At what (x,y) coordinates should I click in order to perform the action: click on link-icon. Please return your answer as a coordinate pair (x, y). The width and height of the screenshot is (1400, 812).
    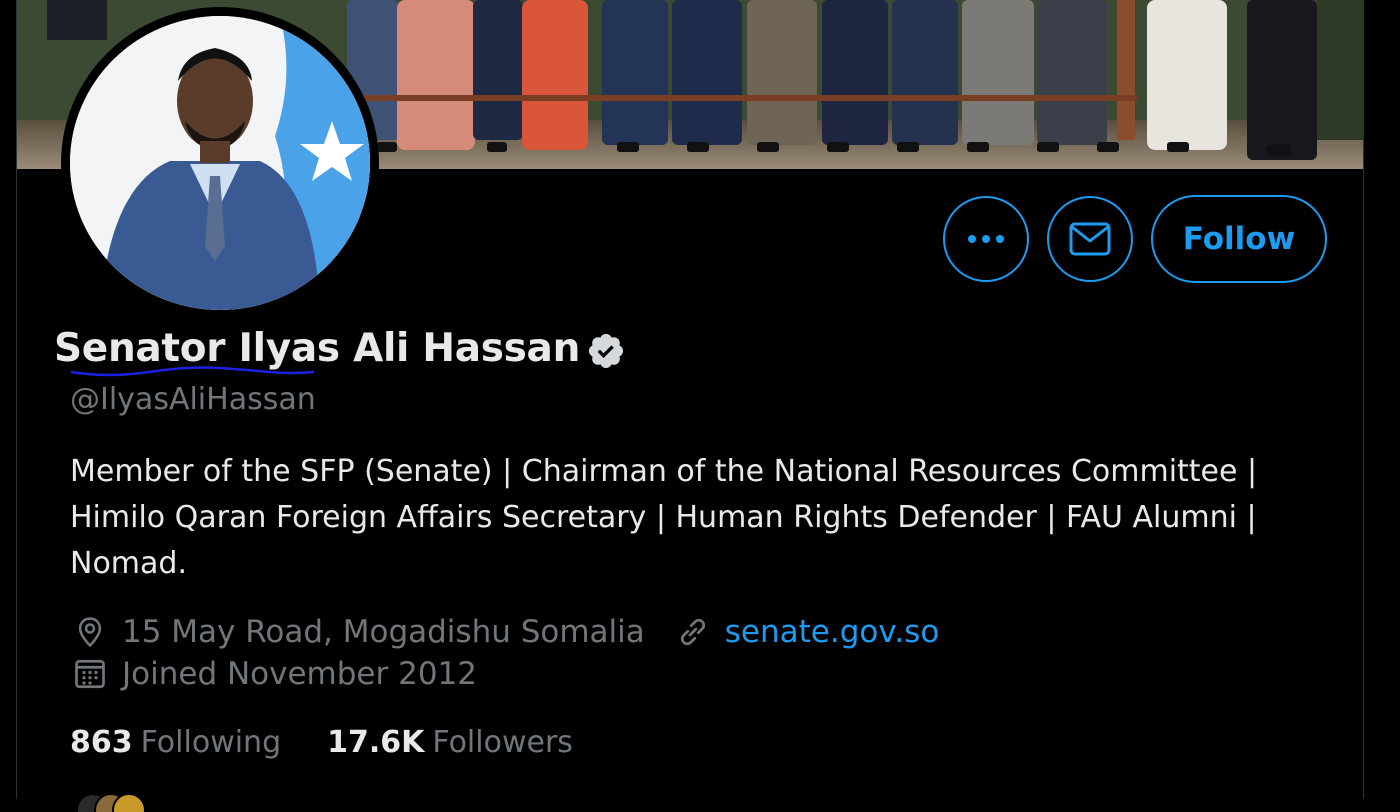
    Looking at the image, I should click on (693, 632).